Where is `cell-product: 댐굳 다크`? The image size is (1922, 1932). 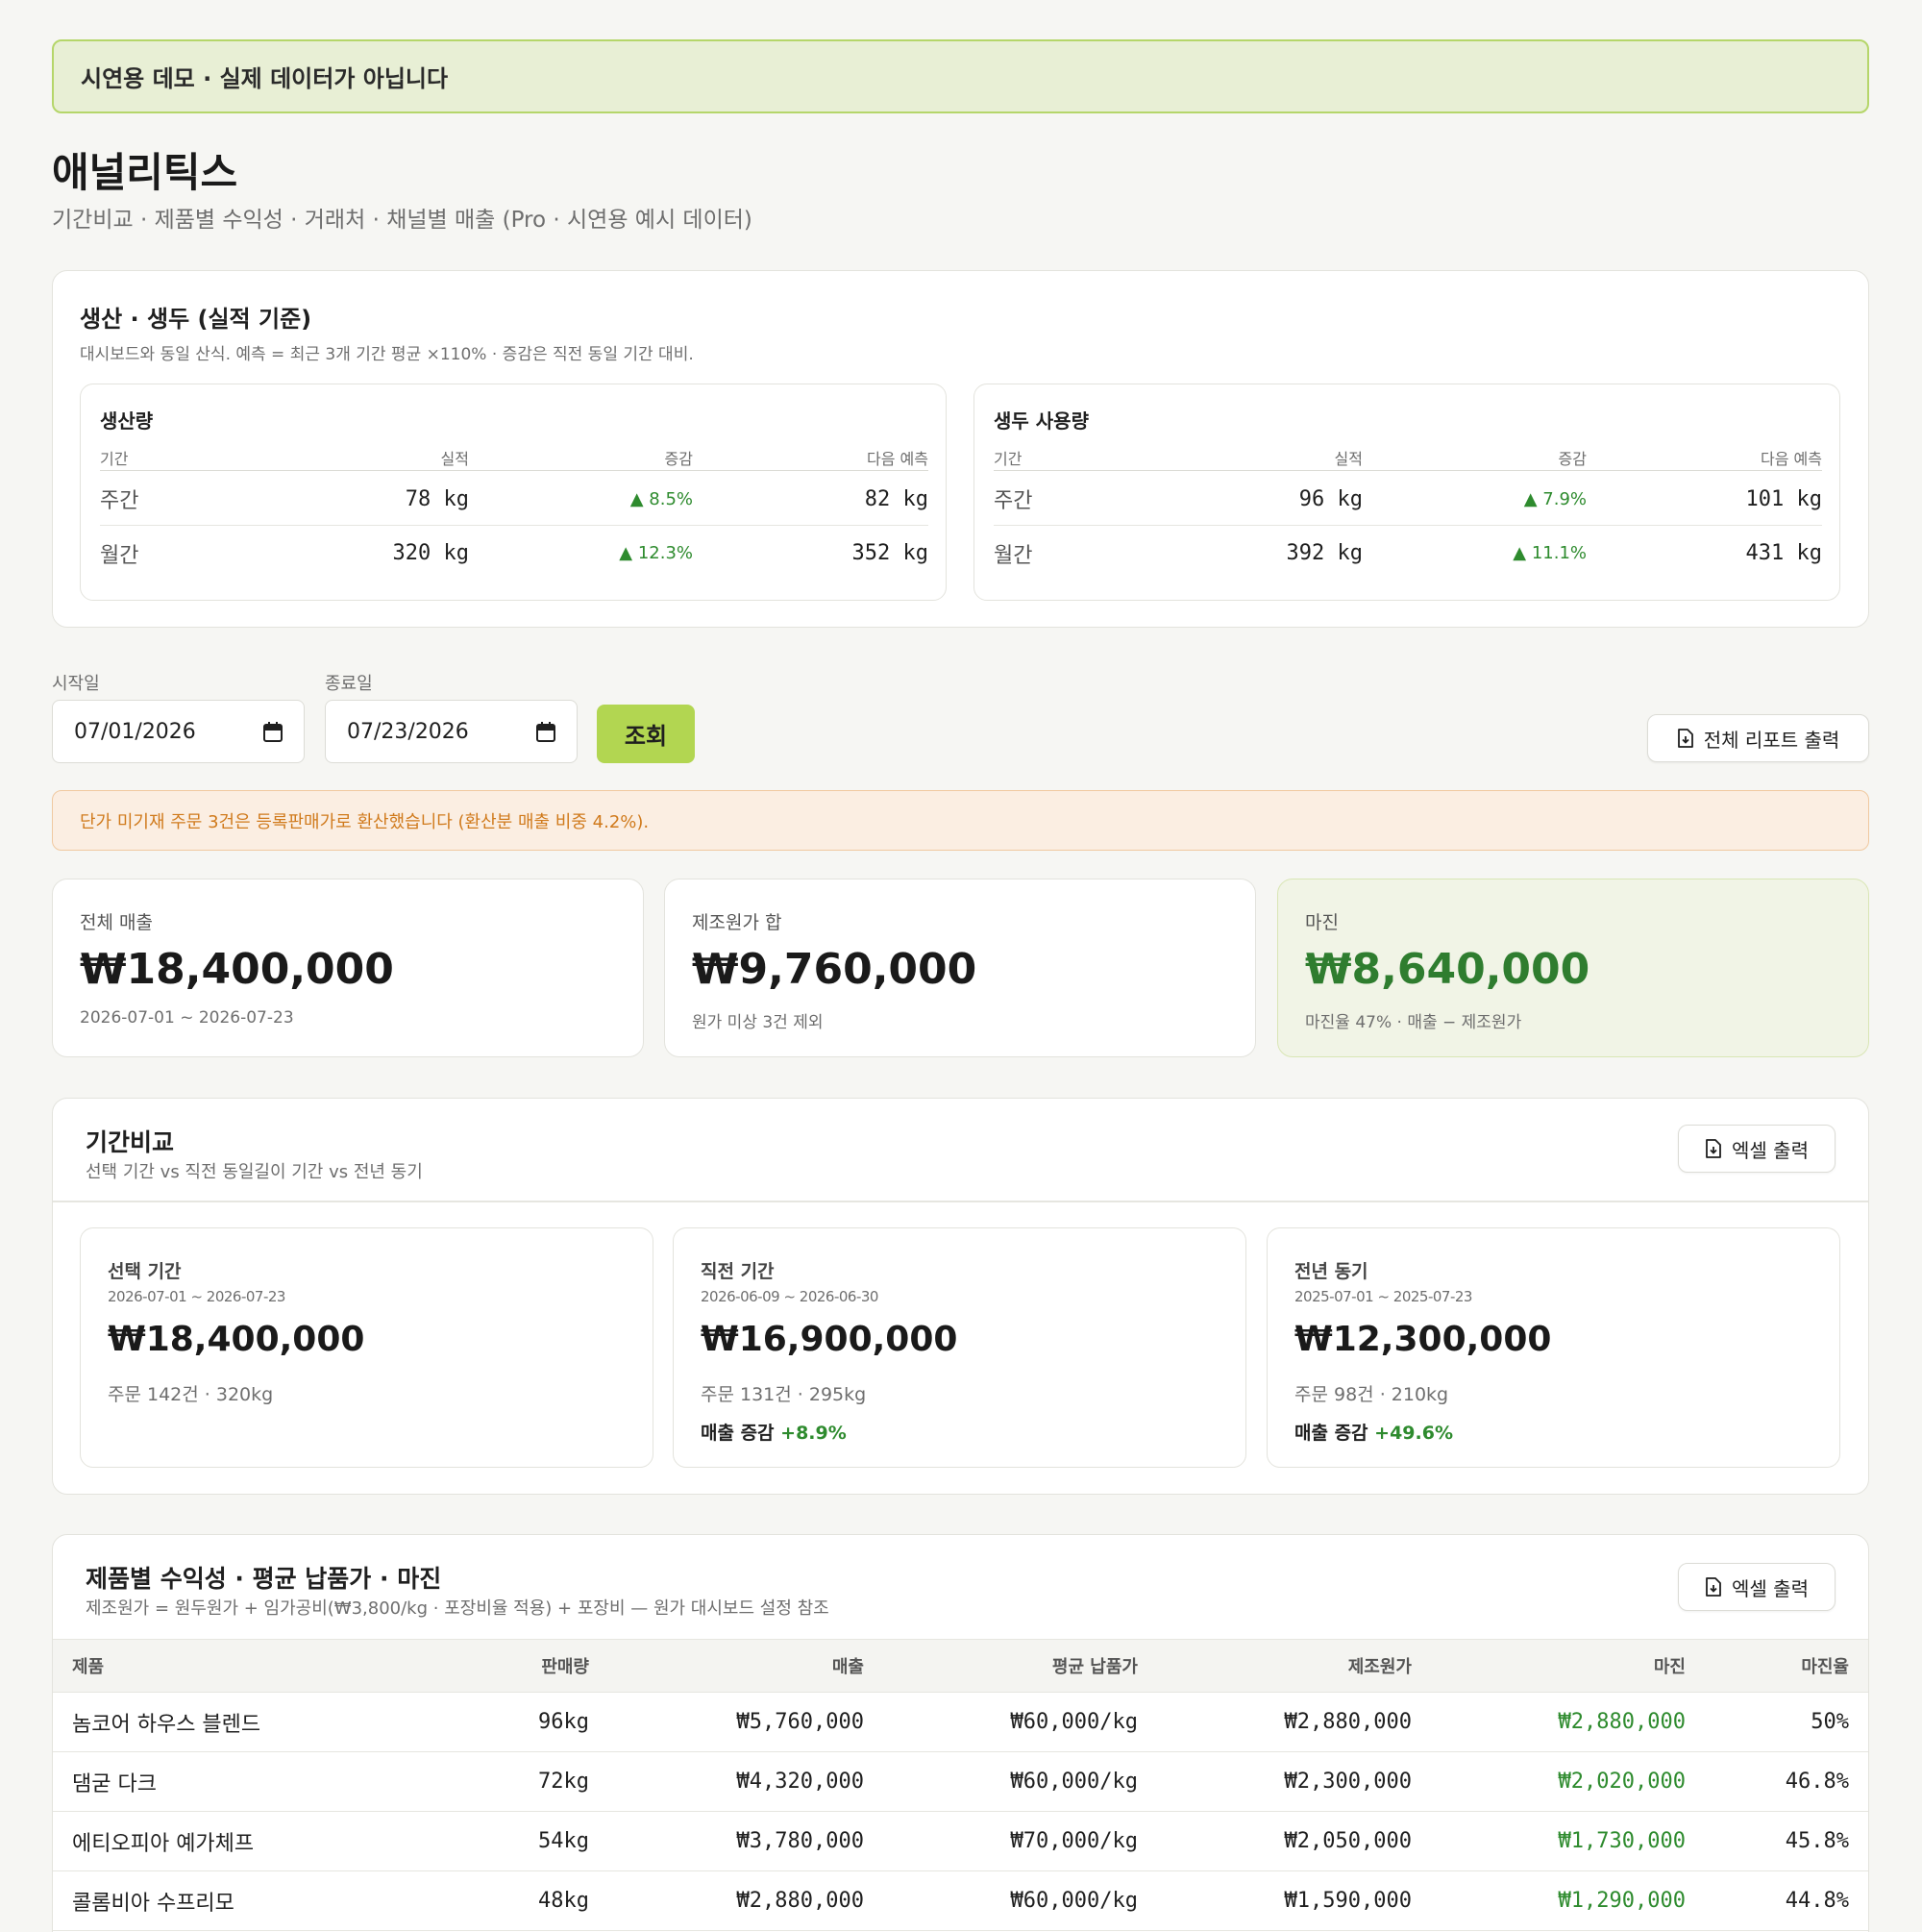 cell-product: 댐굳 다크 is located at coordinates (114, 1784).